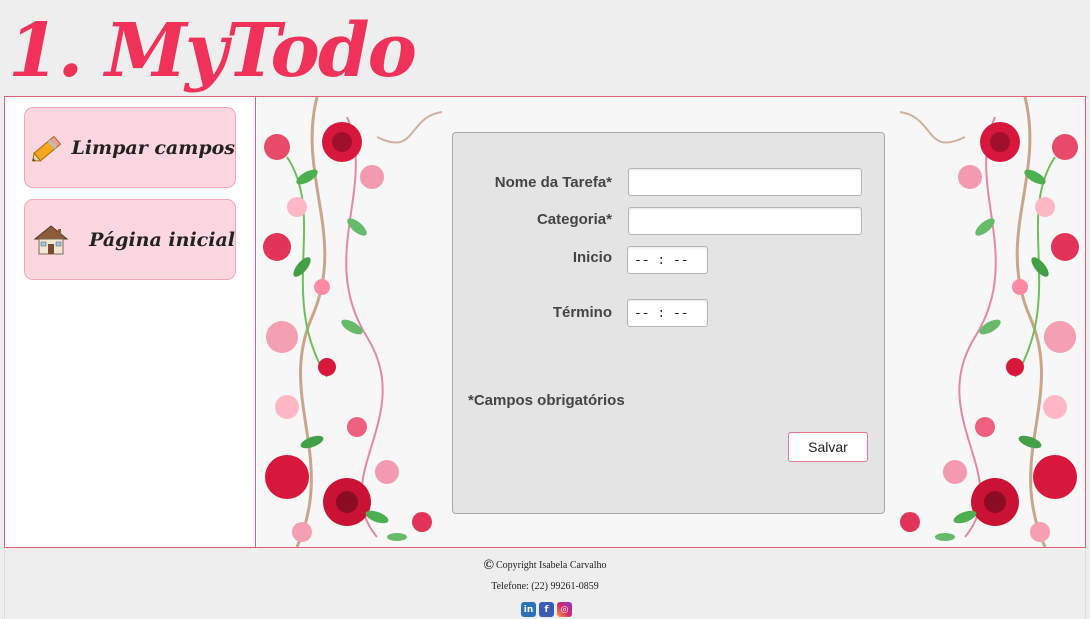 Image resolution: width=1090 pixels, height=619 pixels. I want to click on save-button: Salvar, so click(828, 447).